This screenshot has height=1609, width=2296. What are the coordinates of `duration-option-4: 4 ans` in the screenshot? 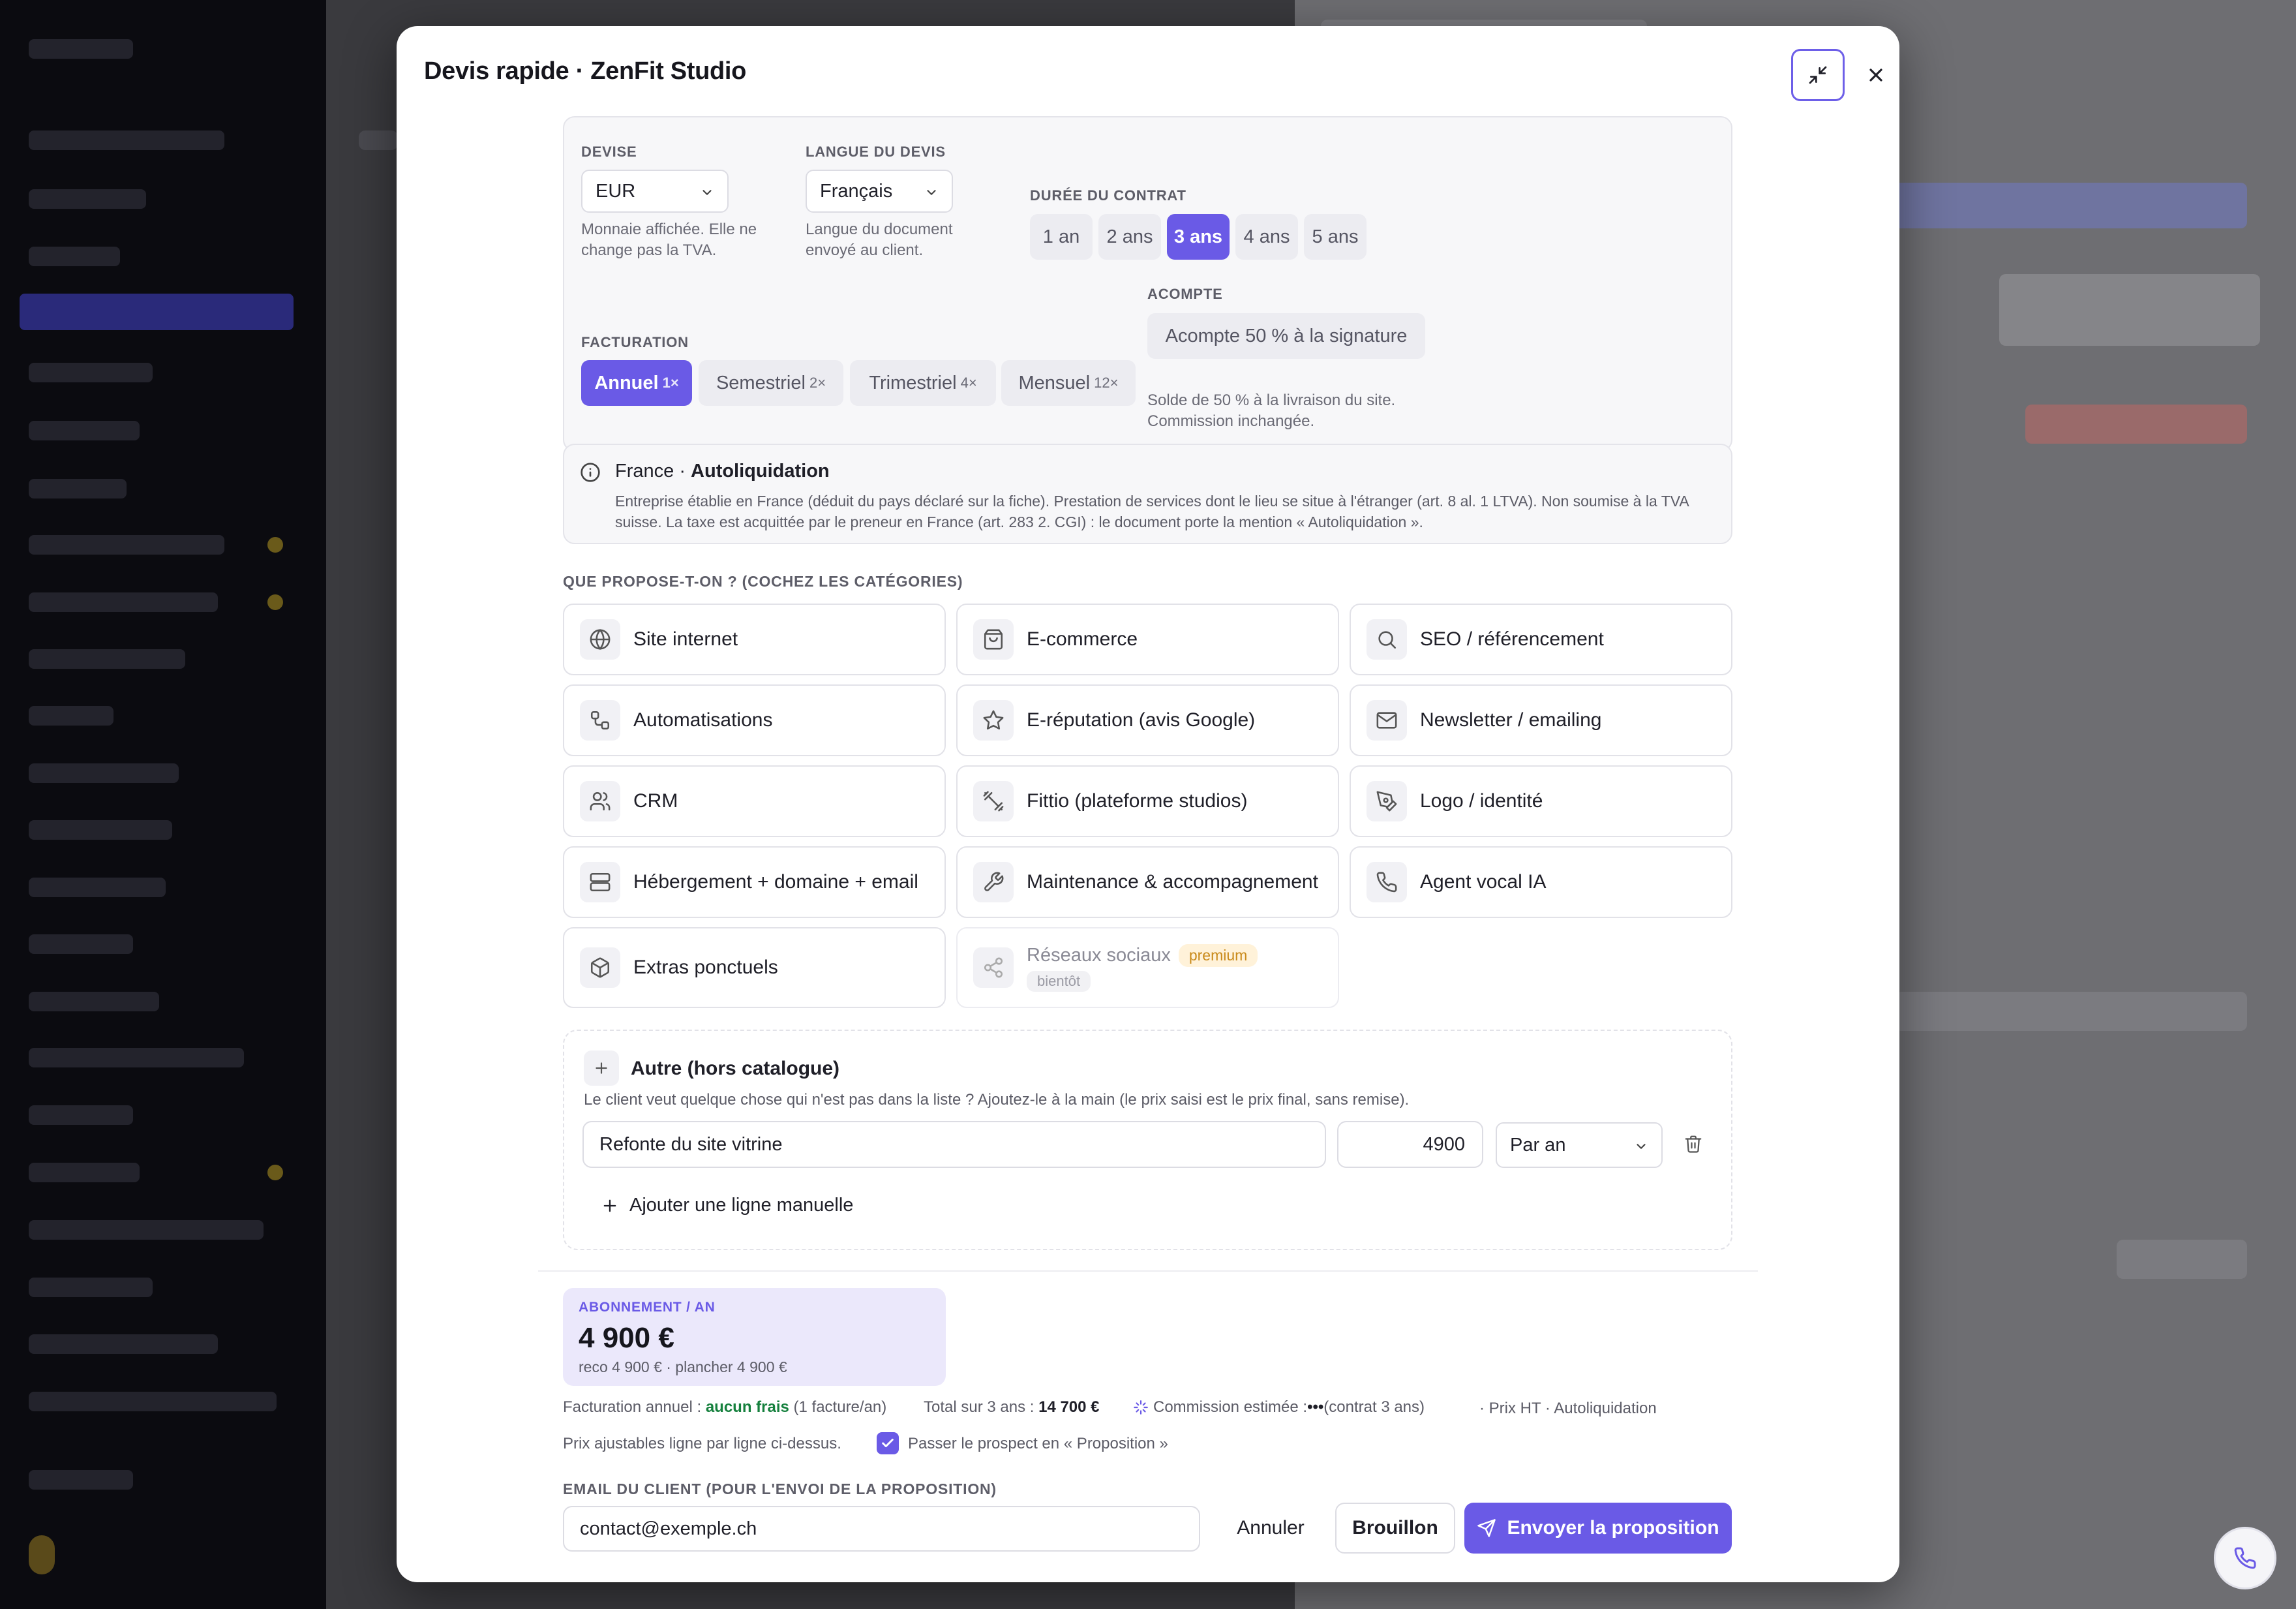 It's located at (1266, 237).